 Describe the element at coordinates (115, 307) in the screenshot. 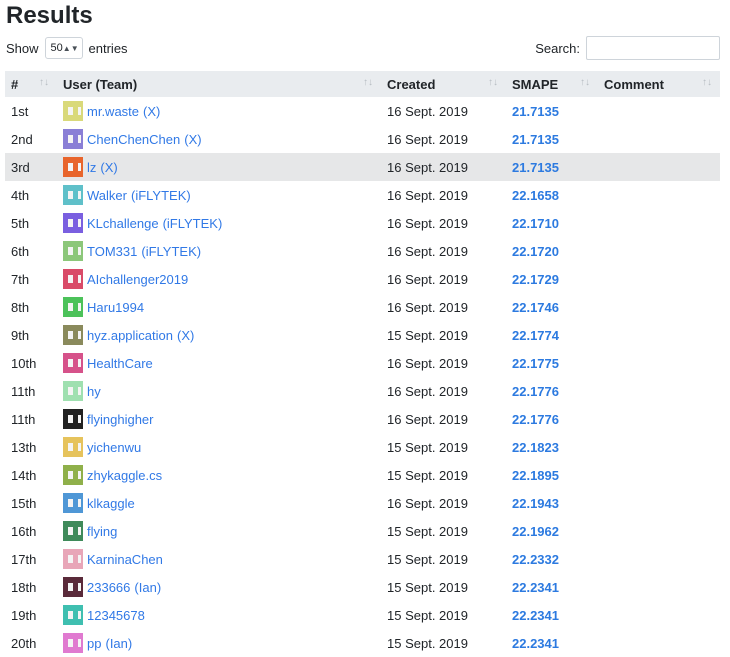

I see `user-link: Haru1994` at that location.